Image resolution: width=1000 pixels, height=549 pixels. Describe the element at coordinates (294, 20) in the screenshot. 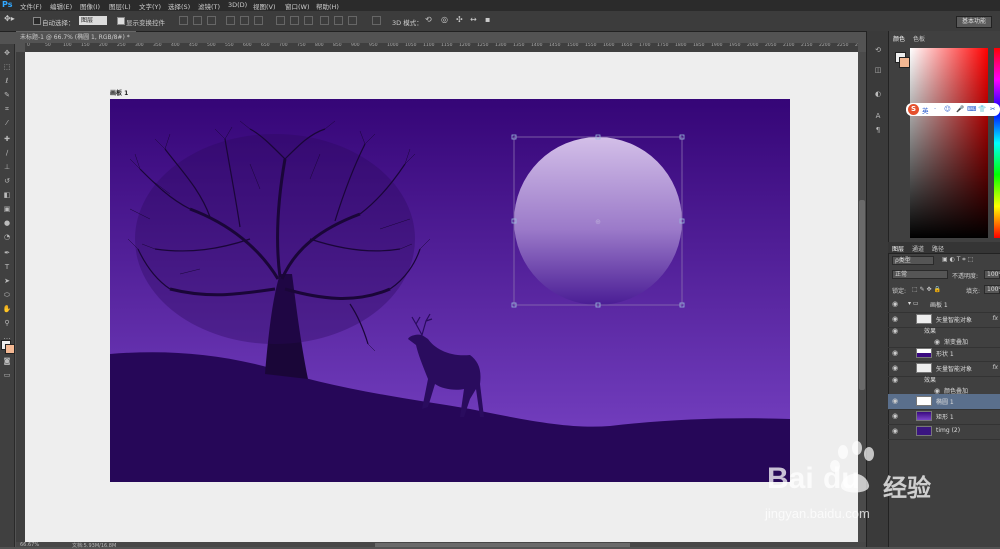

I see `distribute-vcenter-icon` at that location.